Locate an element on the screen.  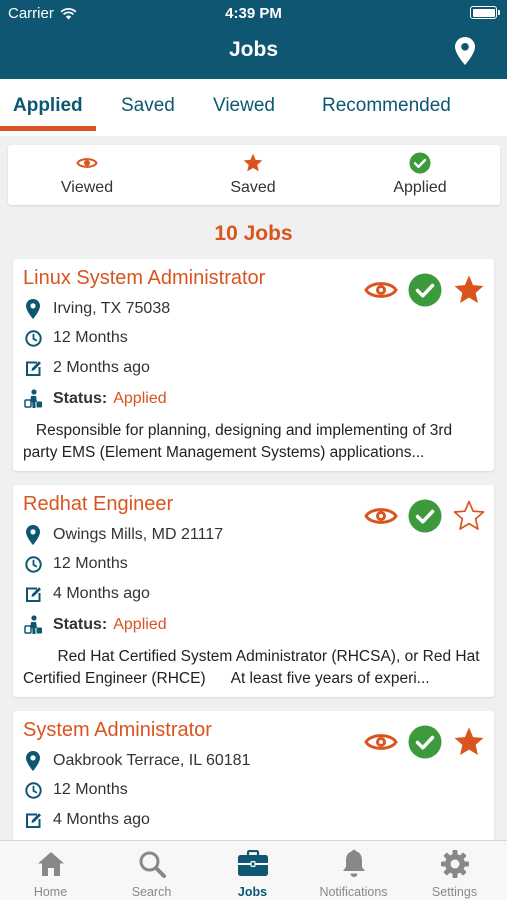
filter-label: Viewed is located at coordinates (87, 187).